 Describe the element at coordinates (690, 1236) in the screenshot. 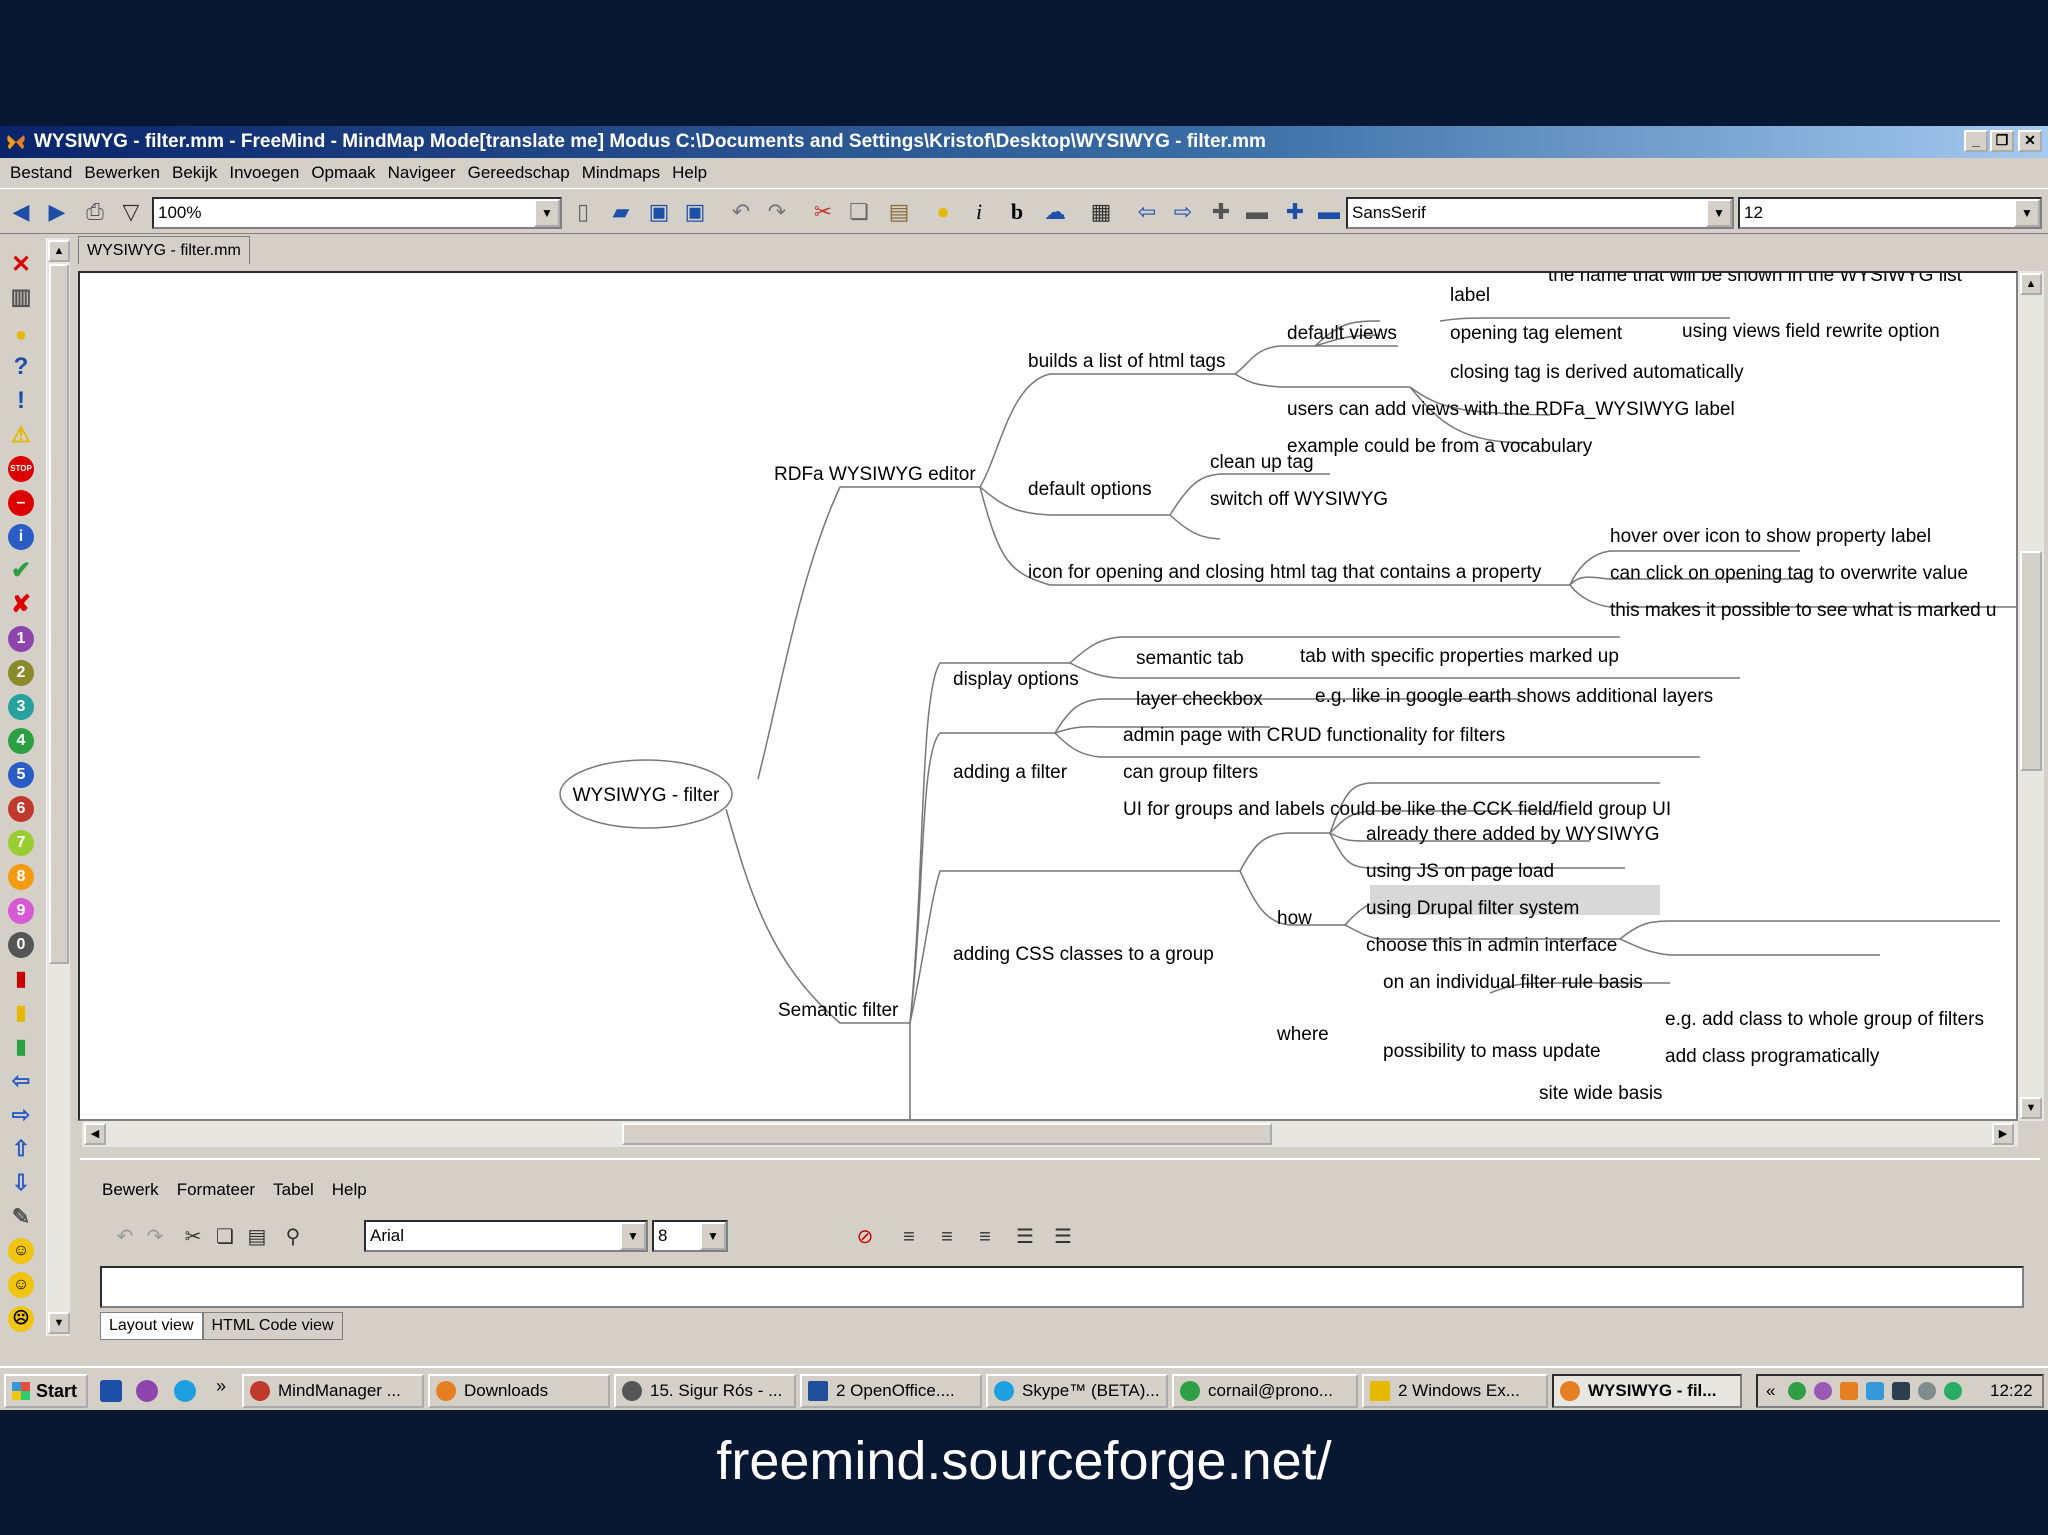

I see `editor-size-select: 8 ▼` at that location.